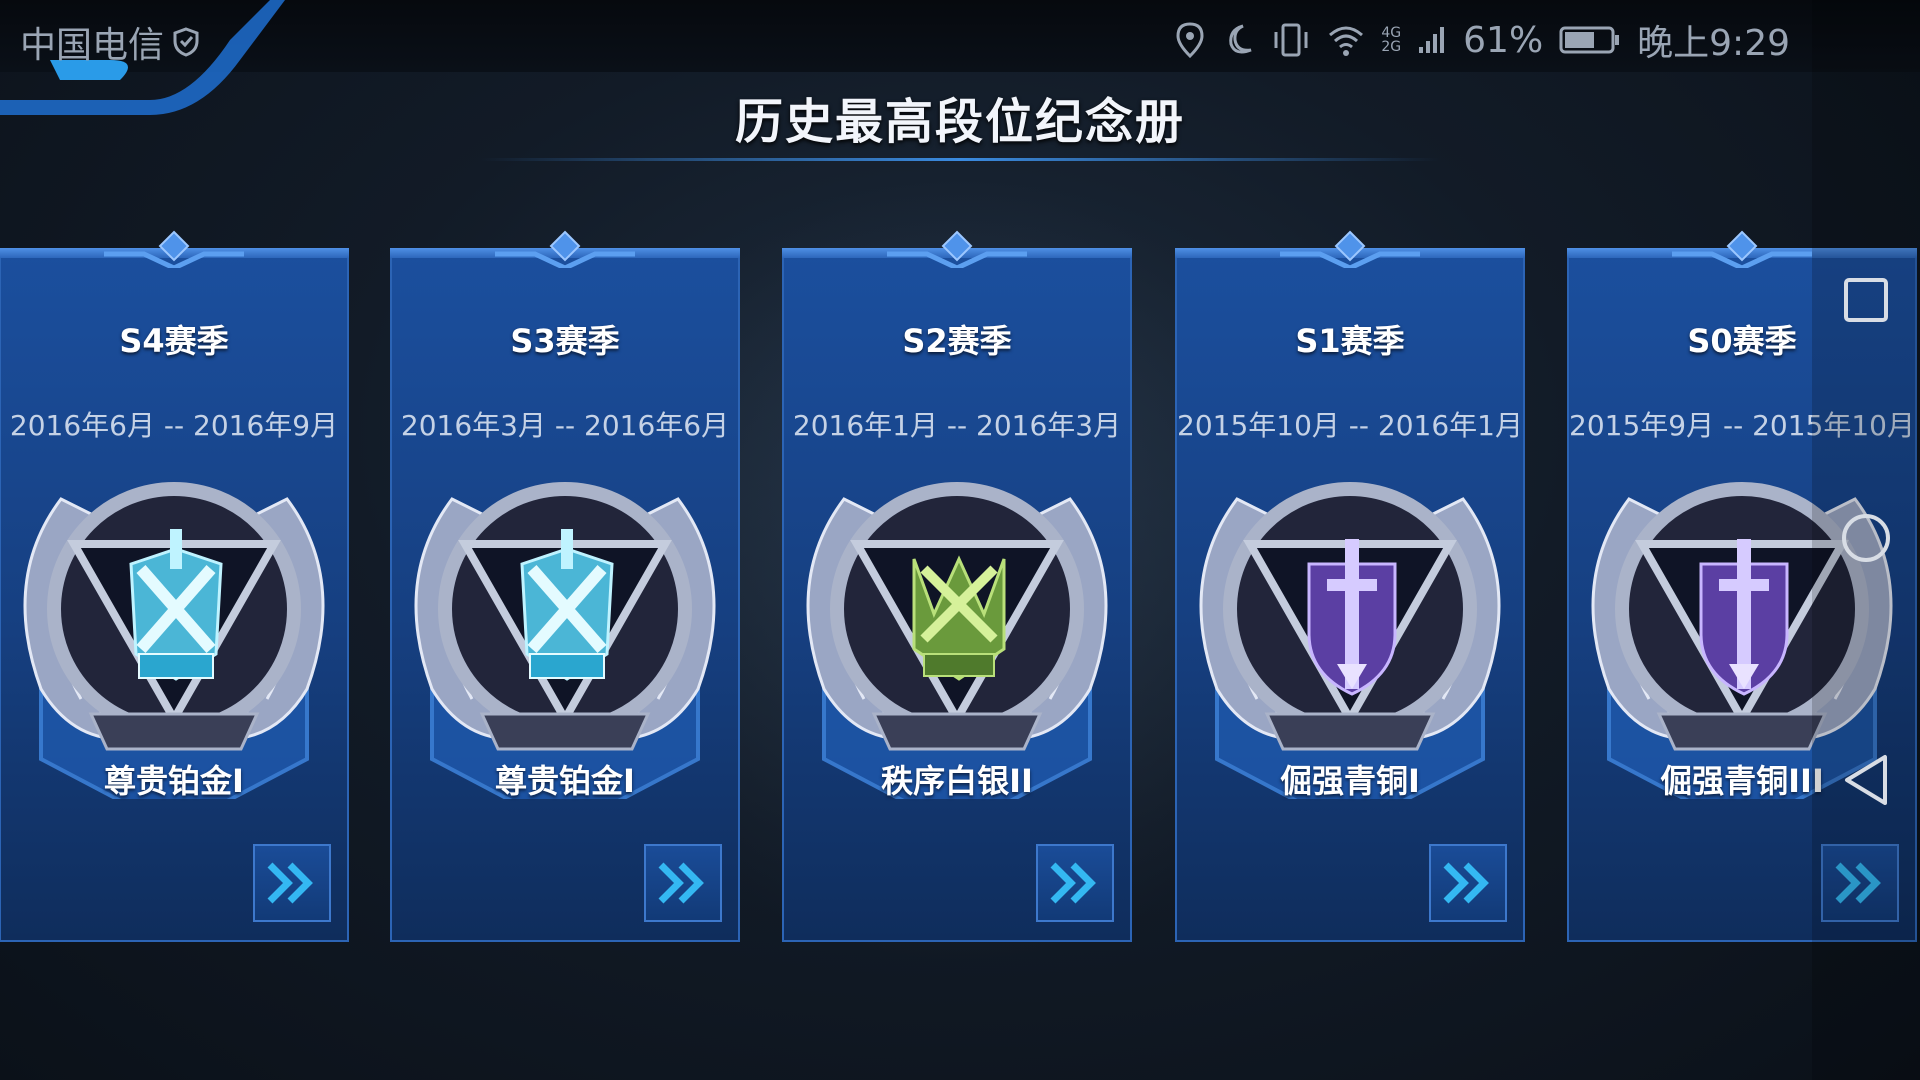  I want to click on season-card: S2赛季 2016年1月 -- 2016年3月 秩序白银II, so click(957, 586).